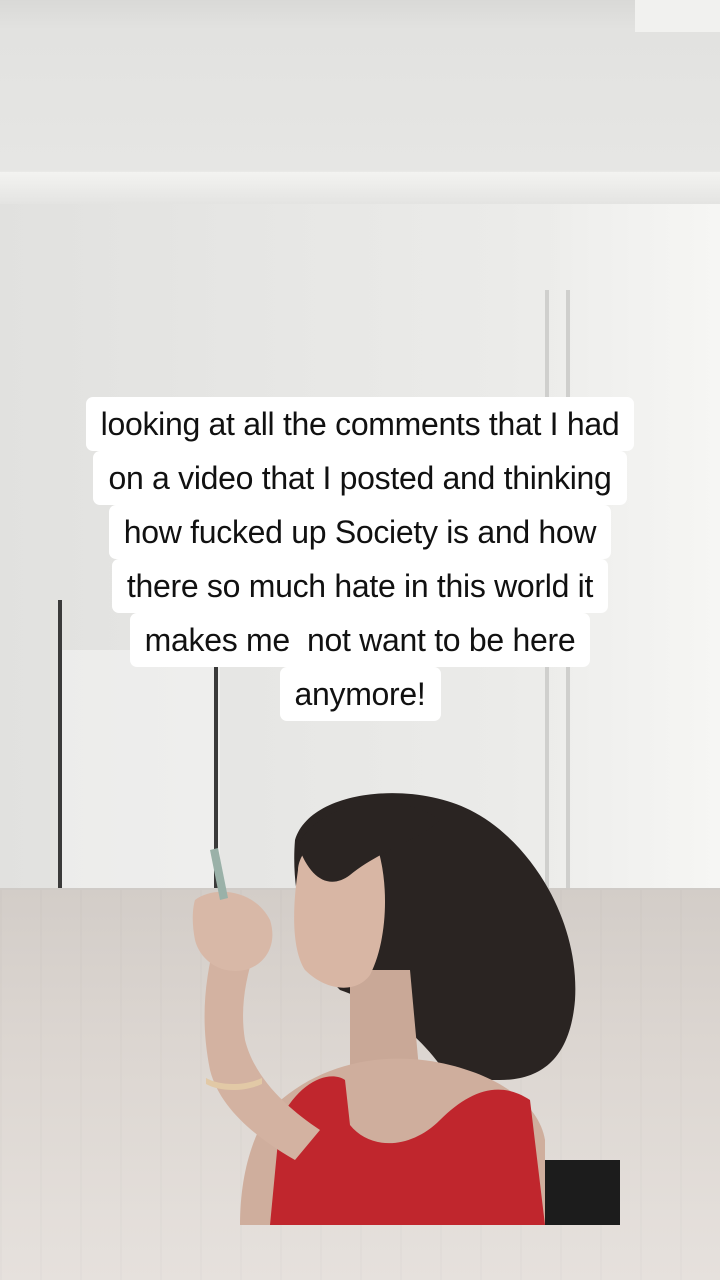 The height and width of the screenshot is (1280, 720). Describe the element at coordinates (360, 532) in the screenshot. I see `caption-line-3: how fucked up Society is and how` at that location.